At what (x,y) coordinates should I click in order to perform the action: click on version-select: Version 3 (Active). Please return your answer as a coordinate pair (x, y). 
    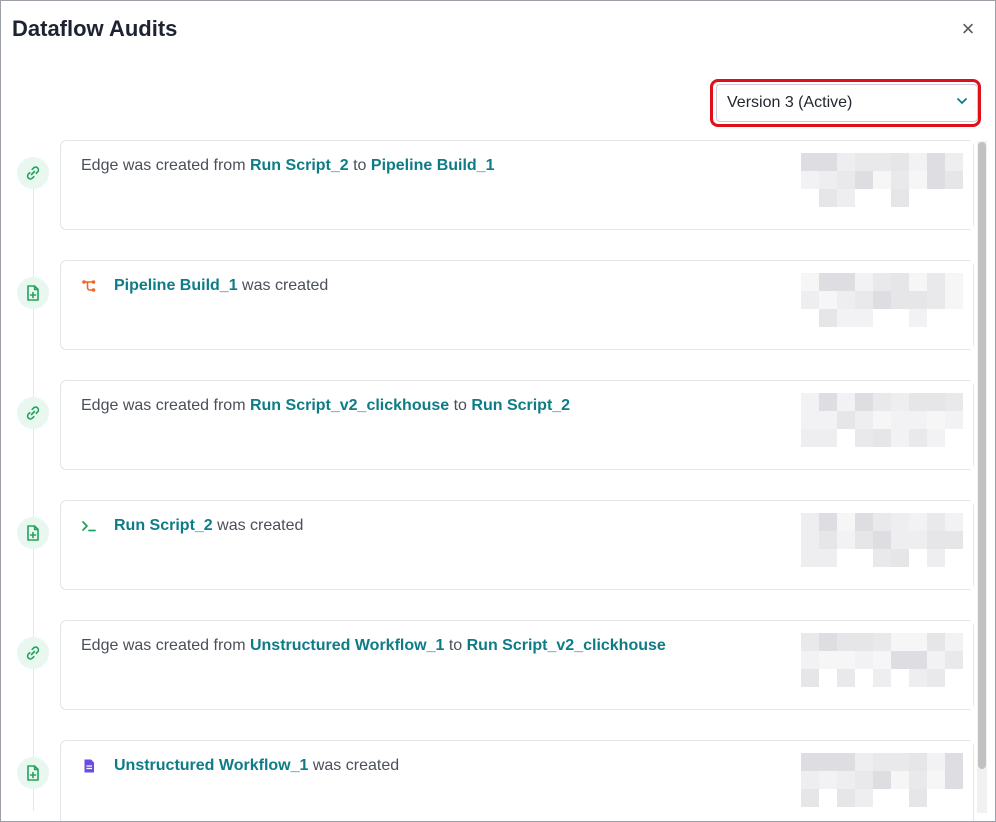
    Looking at the image, I should click on (847, 103).